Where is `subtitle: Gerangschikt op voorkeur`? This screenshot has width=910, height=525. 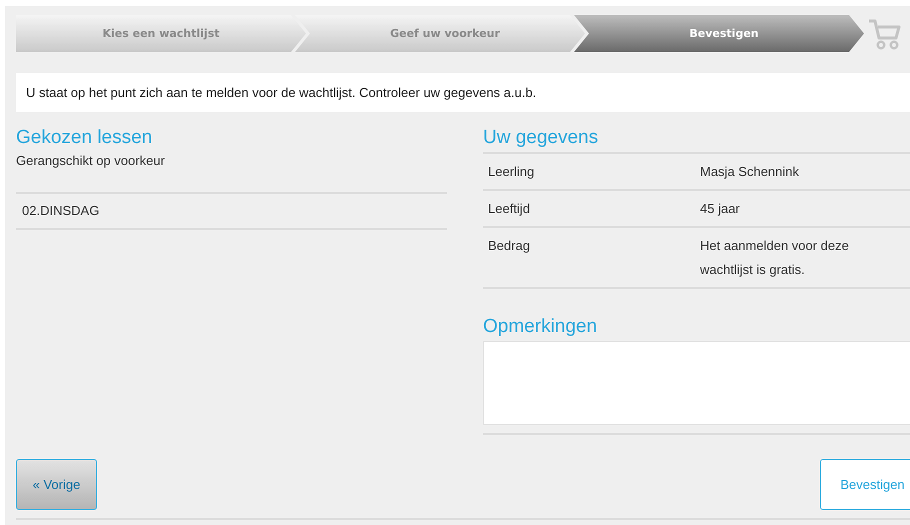
subtitle: Gerangschikt op voorkeur is located at coordinates (91, 160).